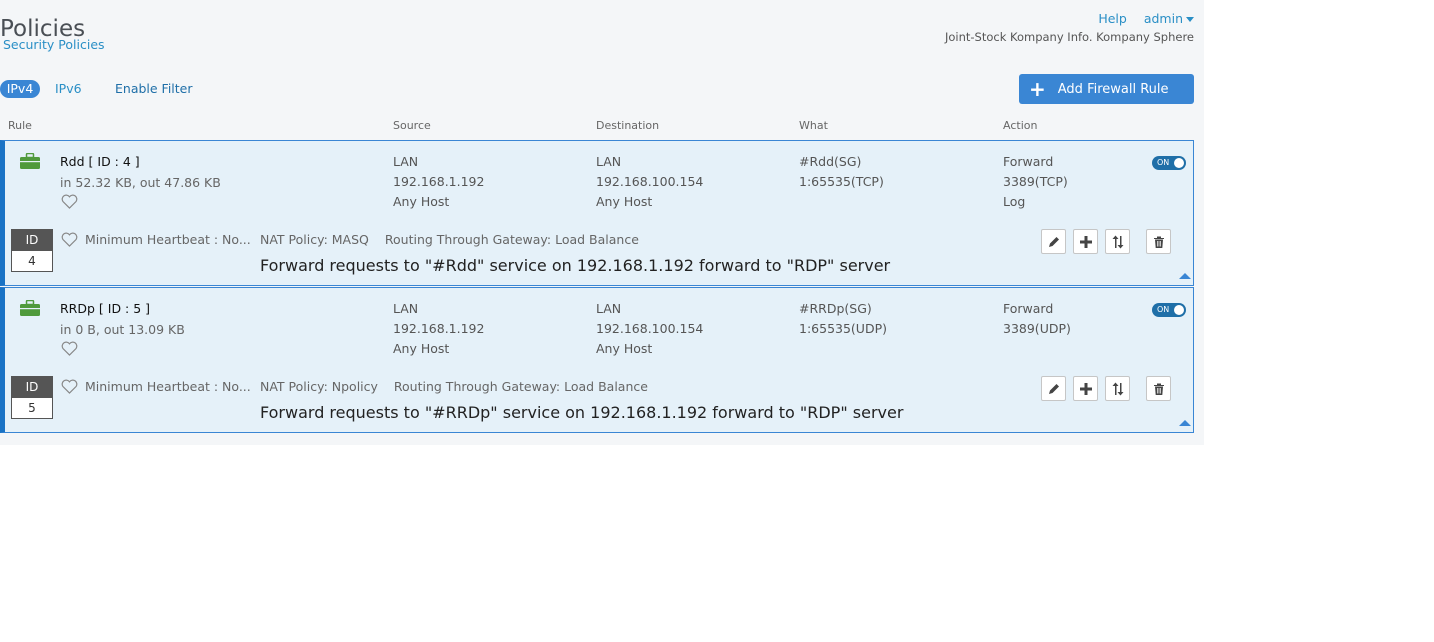  Describe the element at coordinates (122, 329) in the screenshot. I see `rule-traffic: in 0 B, out 13.09 KB` at that location.